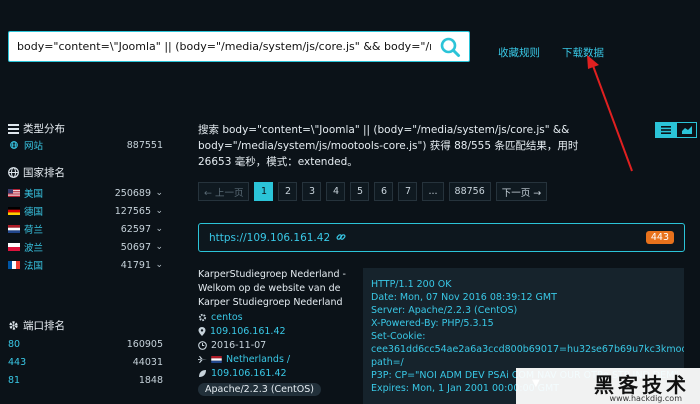  I want to click on fr-flag-icon, so click(14, 265).